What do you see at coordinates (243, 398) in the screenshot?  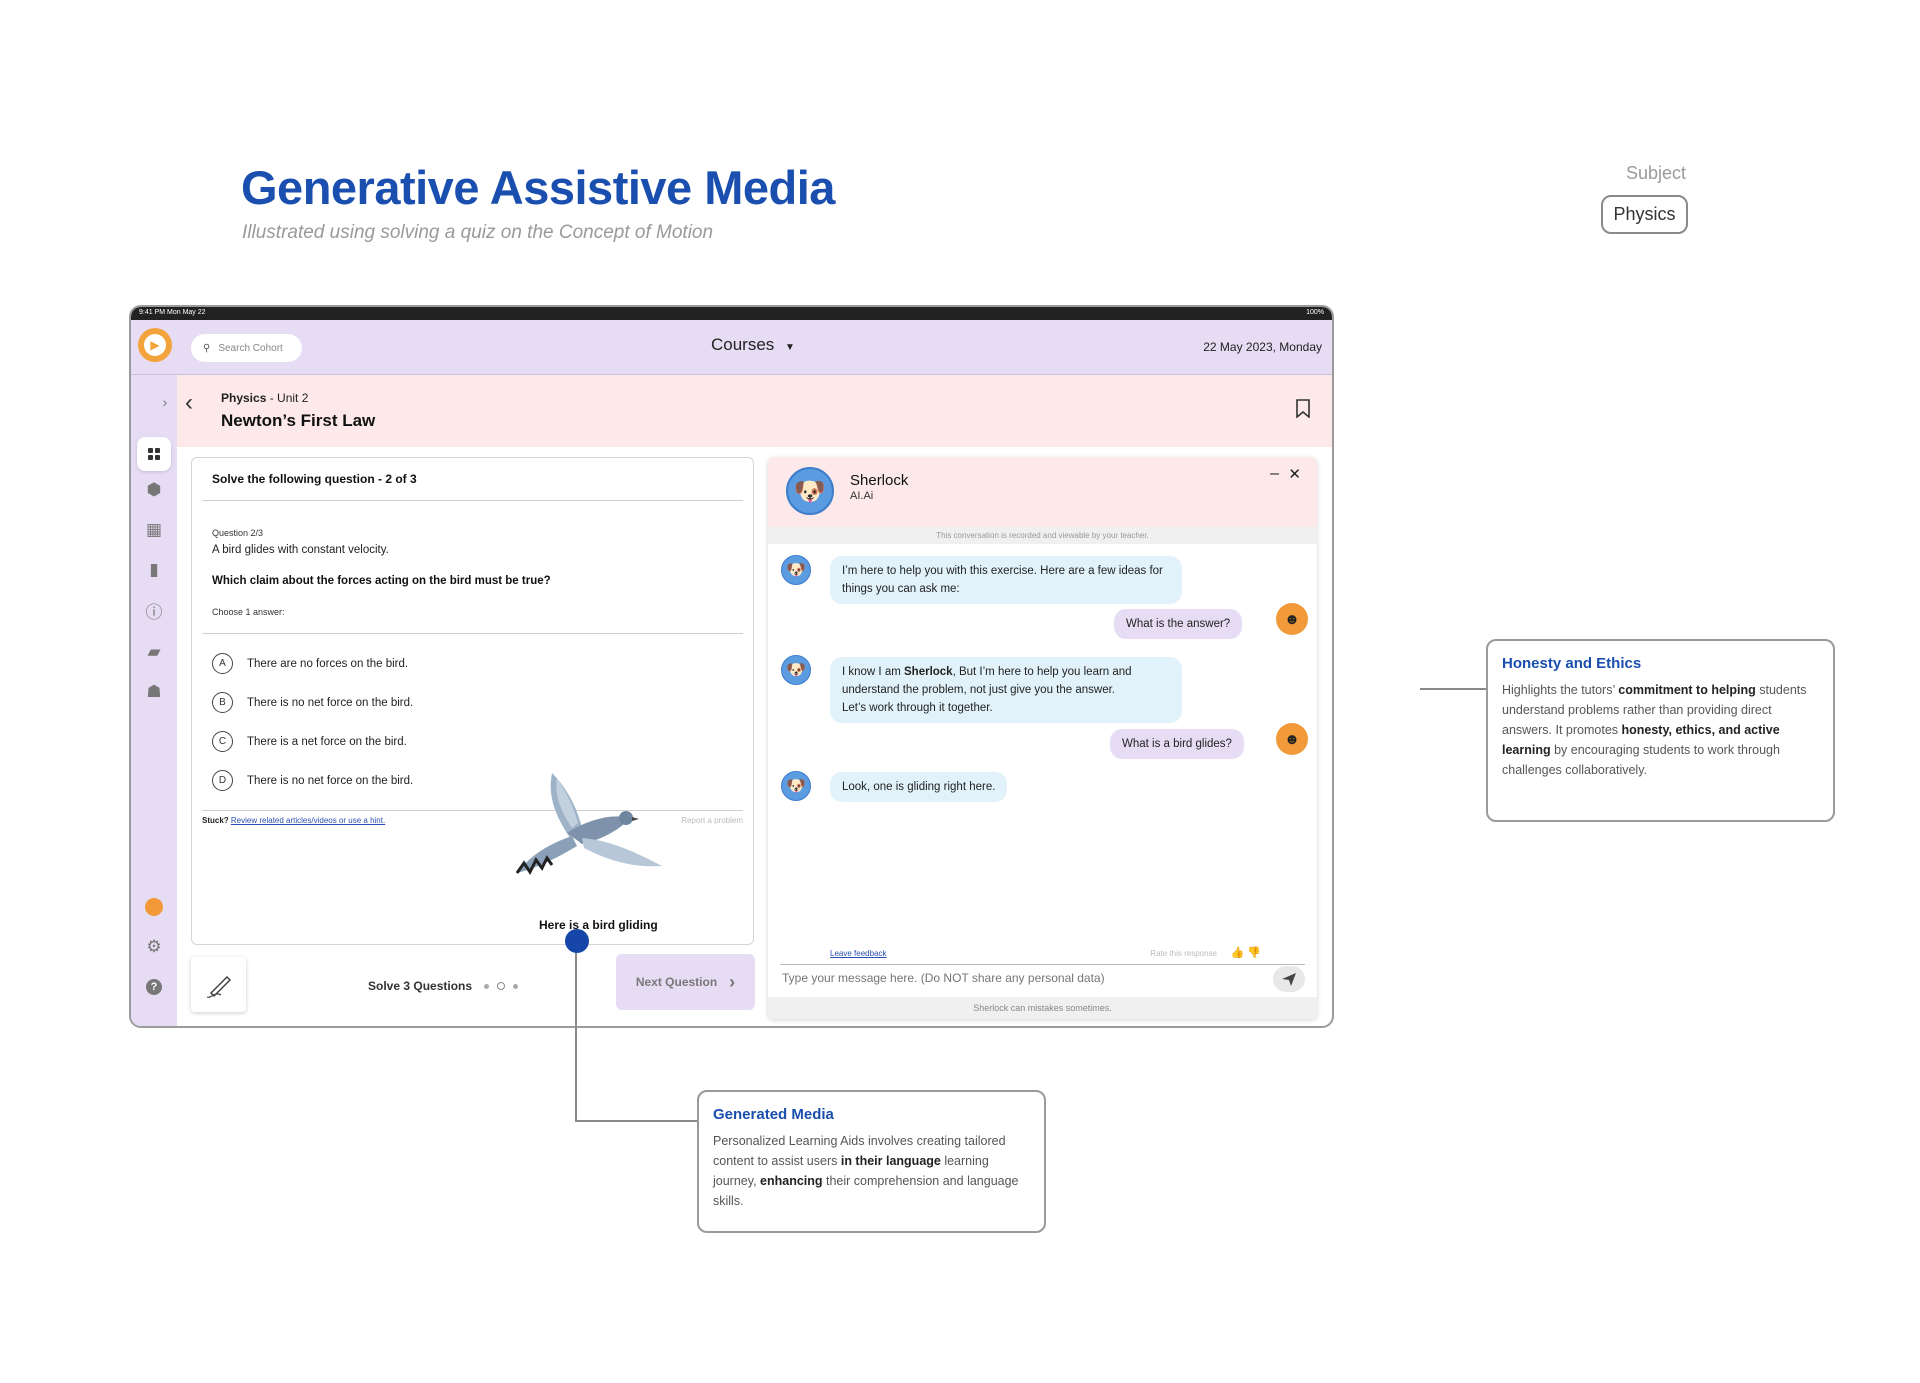 I see `breadcrumb-subject: Physics` at bounding box center [243, 398].